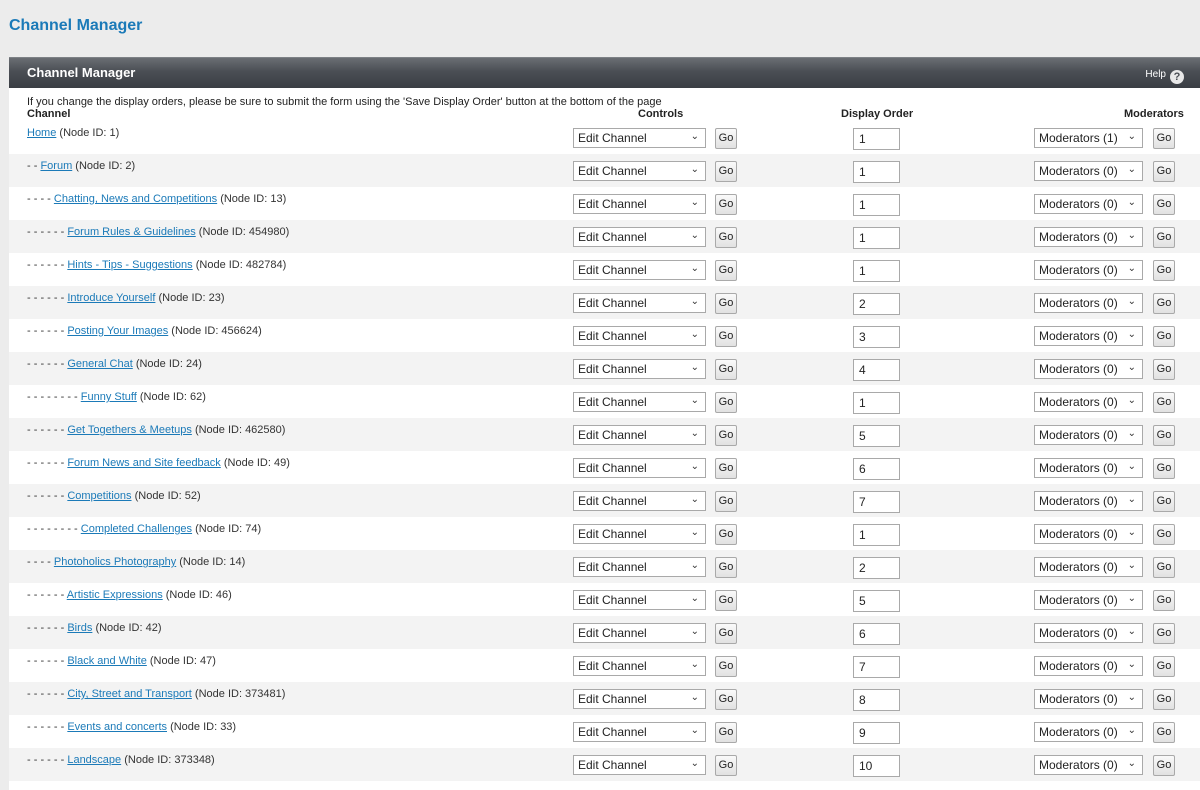 This screenshot has width=1200, height=790. I want to click on channel-link: Black and White, so click(106, 661).